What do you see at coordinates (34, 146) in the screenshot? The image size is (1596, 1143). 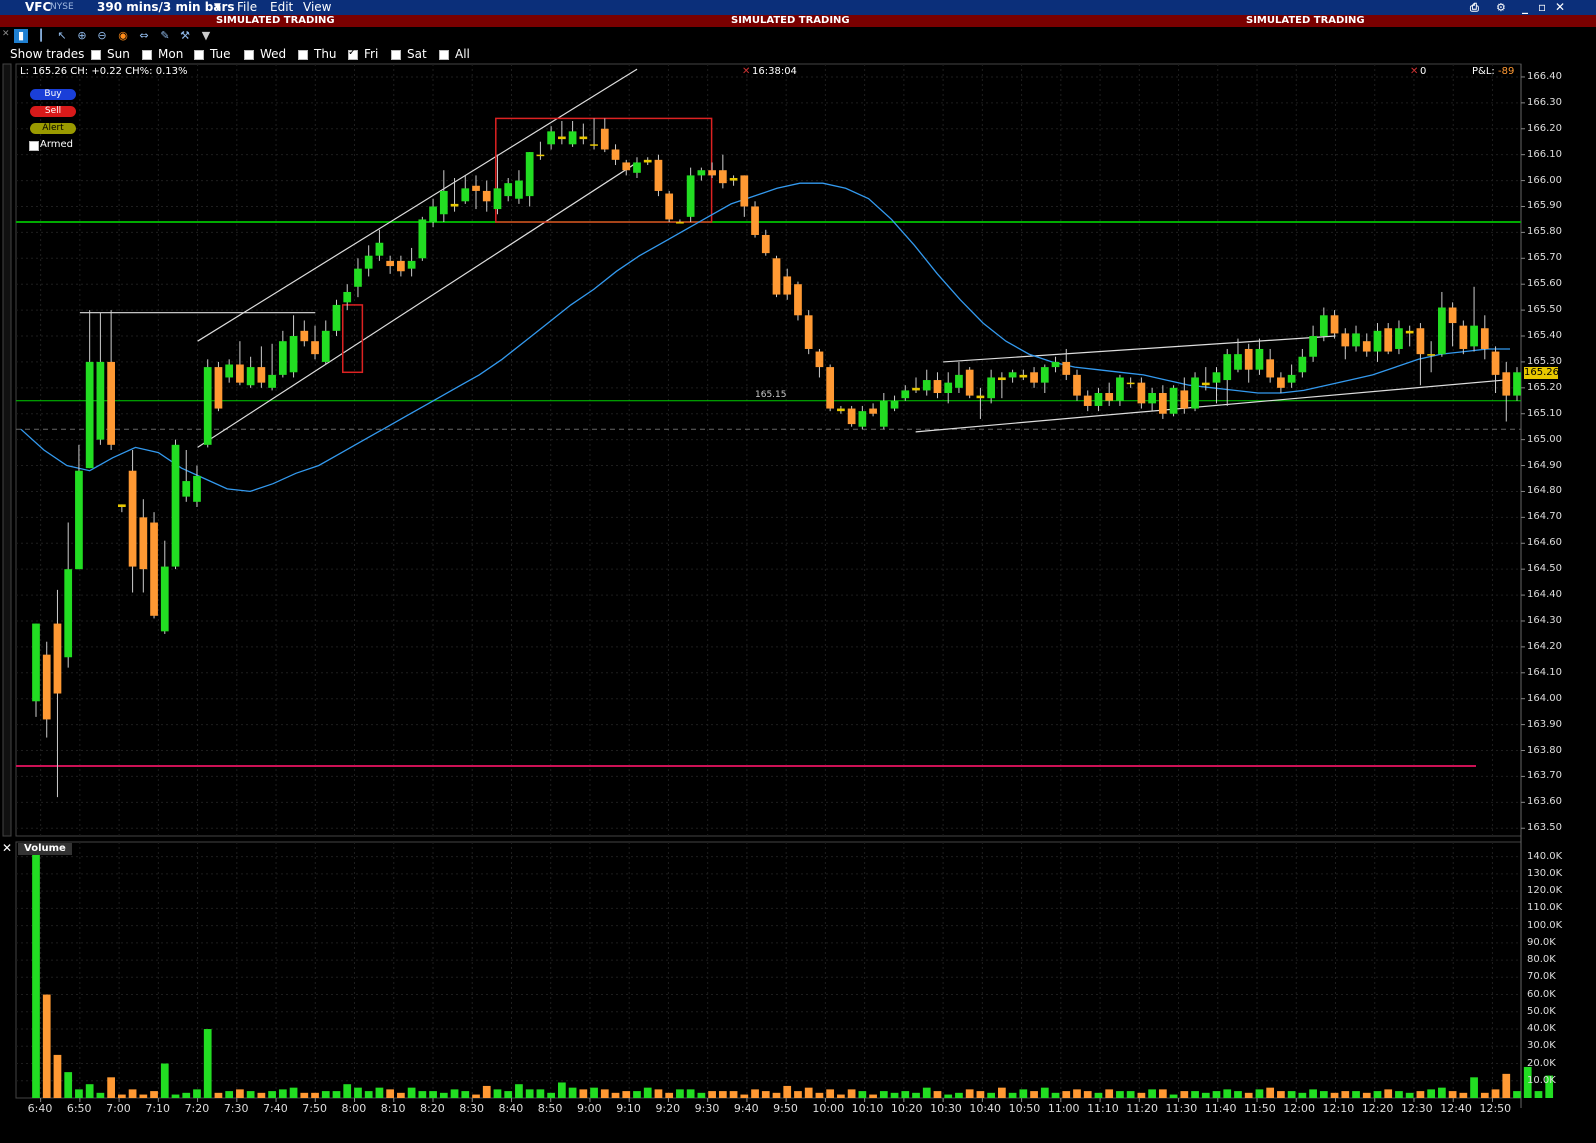 I see `armed-checkbox` at bounding box center [34, 146].